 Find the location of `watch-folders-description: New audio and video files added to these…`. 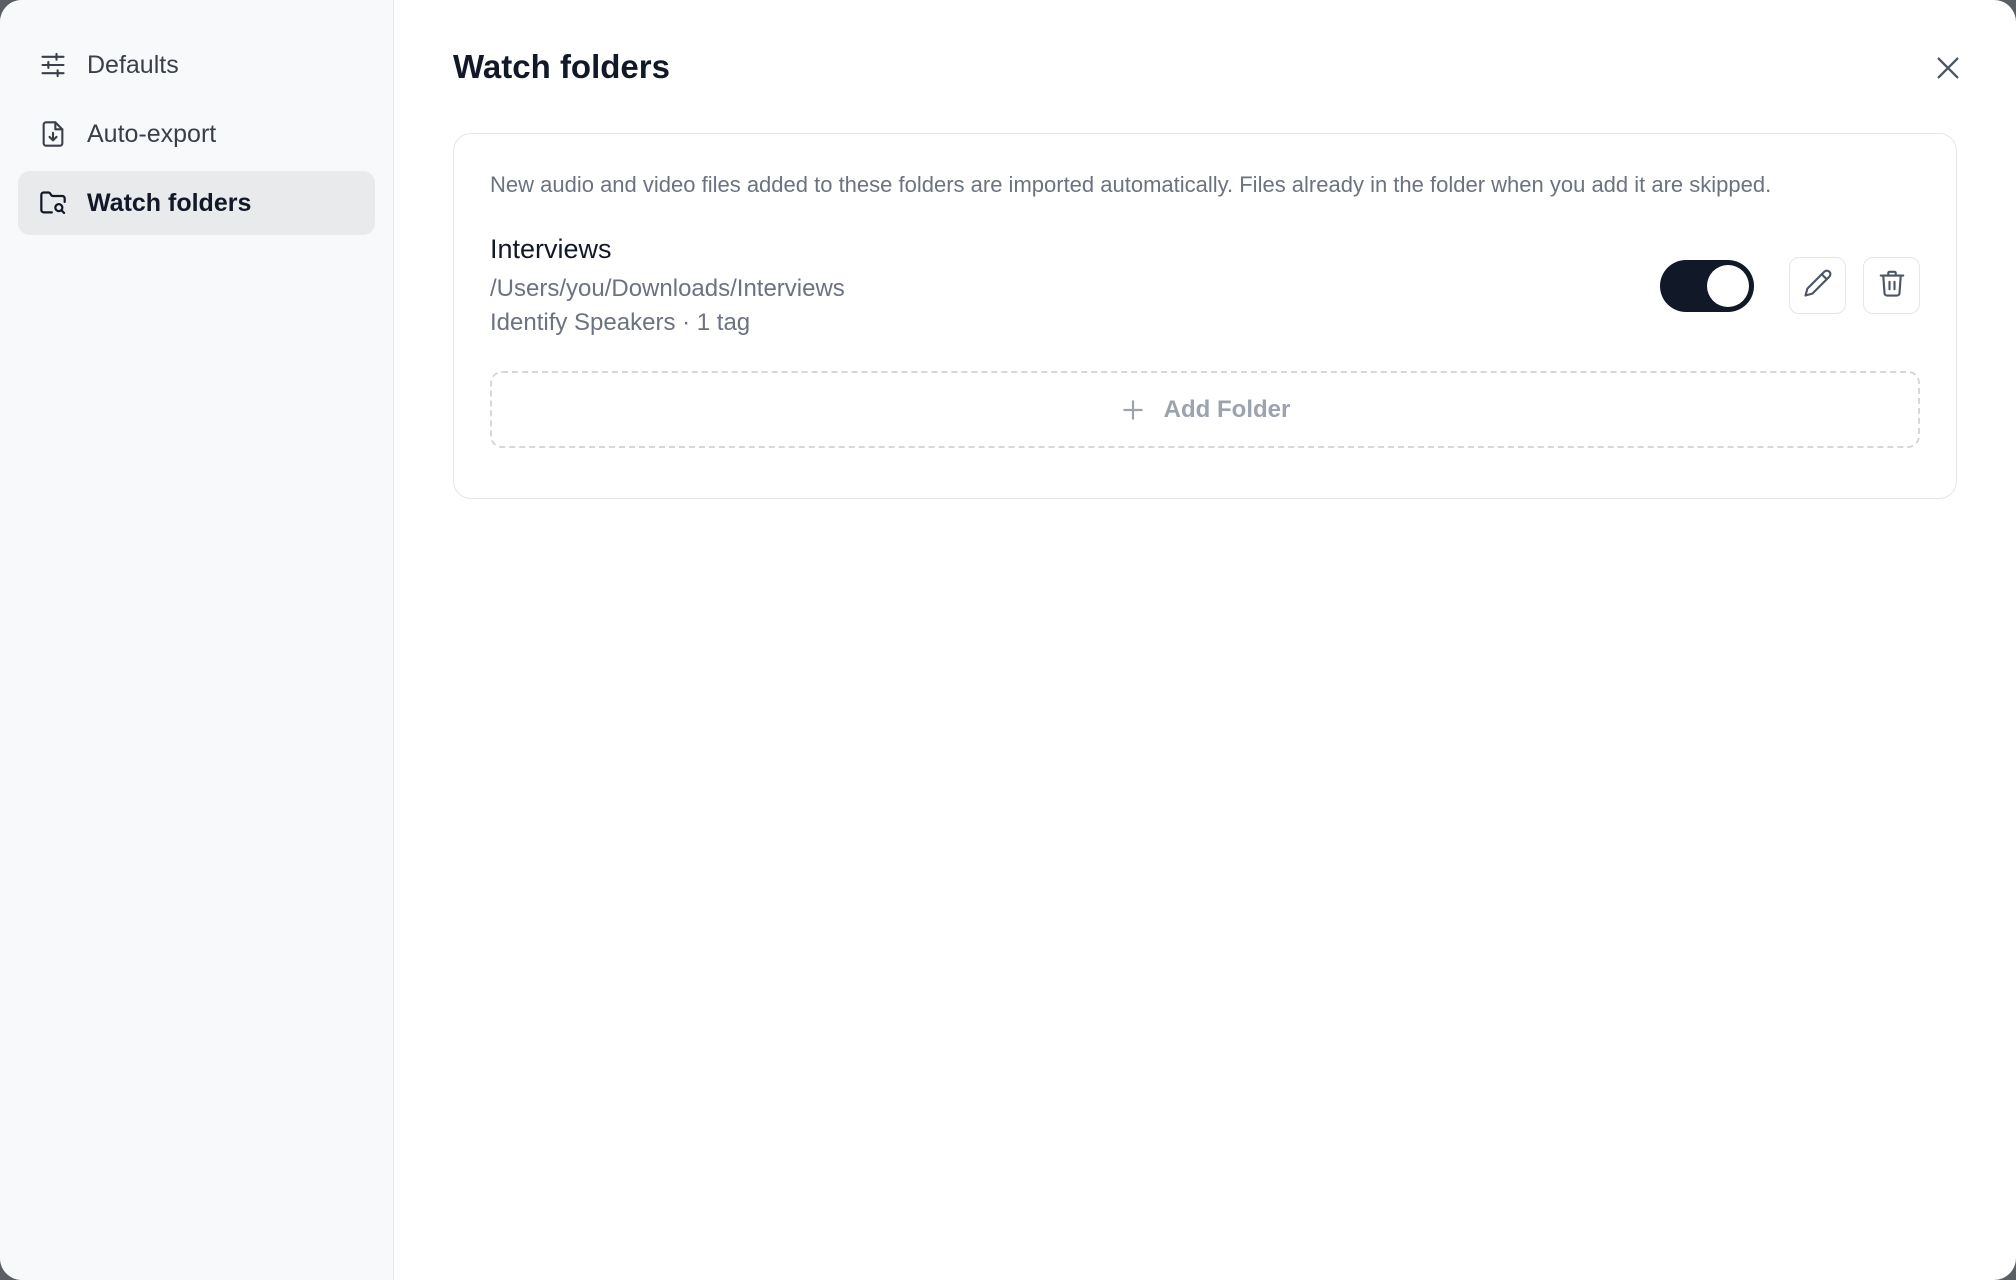

watch-folders-description: New audio and video files added to these… is located at coordinates (1131, 184).